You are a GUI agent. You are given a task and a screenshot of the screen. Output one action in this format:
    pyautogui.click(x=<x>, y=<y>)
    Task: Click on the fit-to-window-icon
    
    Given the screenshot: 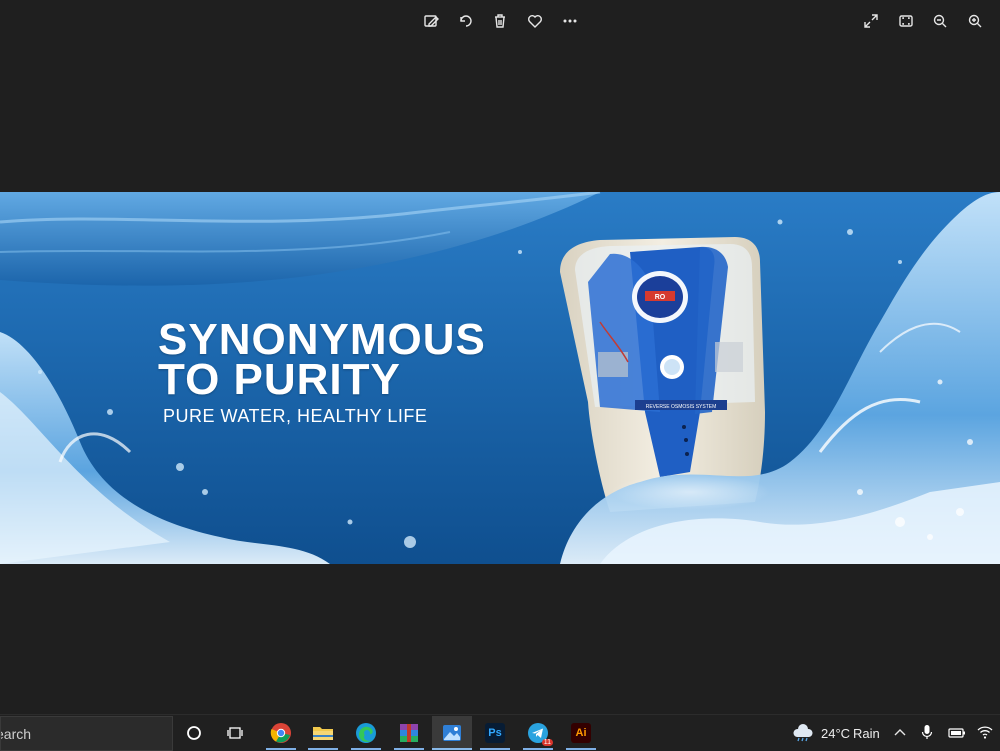 What is the action you would take?
    pyautogui.click(x=906, y=21)
    